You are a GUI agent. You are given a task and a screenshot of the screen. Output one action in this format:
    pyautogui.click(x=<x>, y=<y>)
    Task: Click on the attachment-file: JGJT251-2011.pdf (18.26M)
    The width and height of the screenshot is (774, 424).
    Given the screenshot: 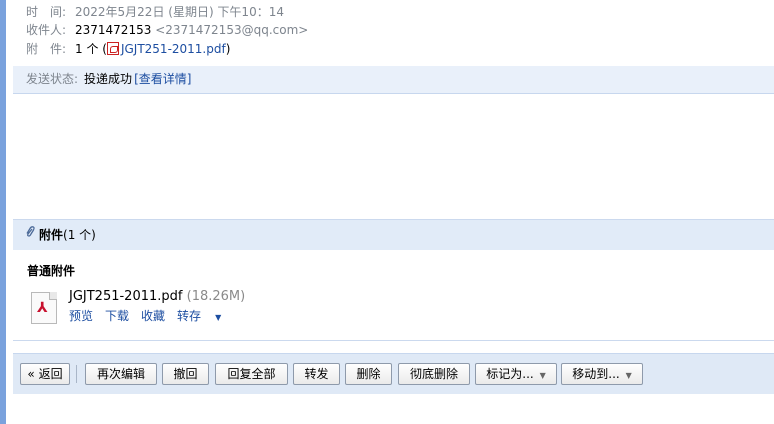 What is the action you would take?
    pyautogui.click(x=157, y=296)
    